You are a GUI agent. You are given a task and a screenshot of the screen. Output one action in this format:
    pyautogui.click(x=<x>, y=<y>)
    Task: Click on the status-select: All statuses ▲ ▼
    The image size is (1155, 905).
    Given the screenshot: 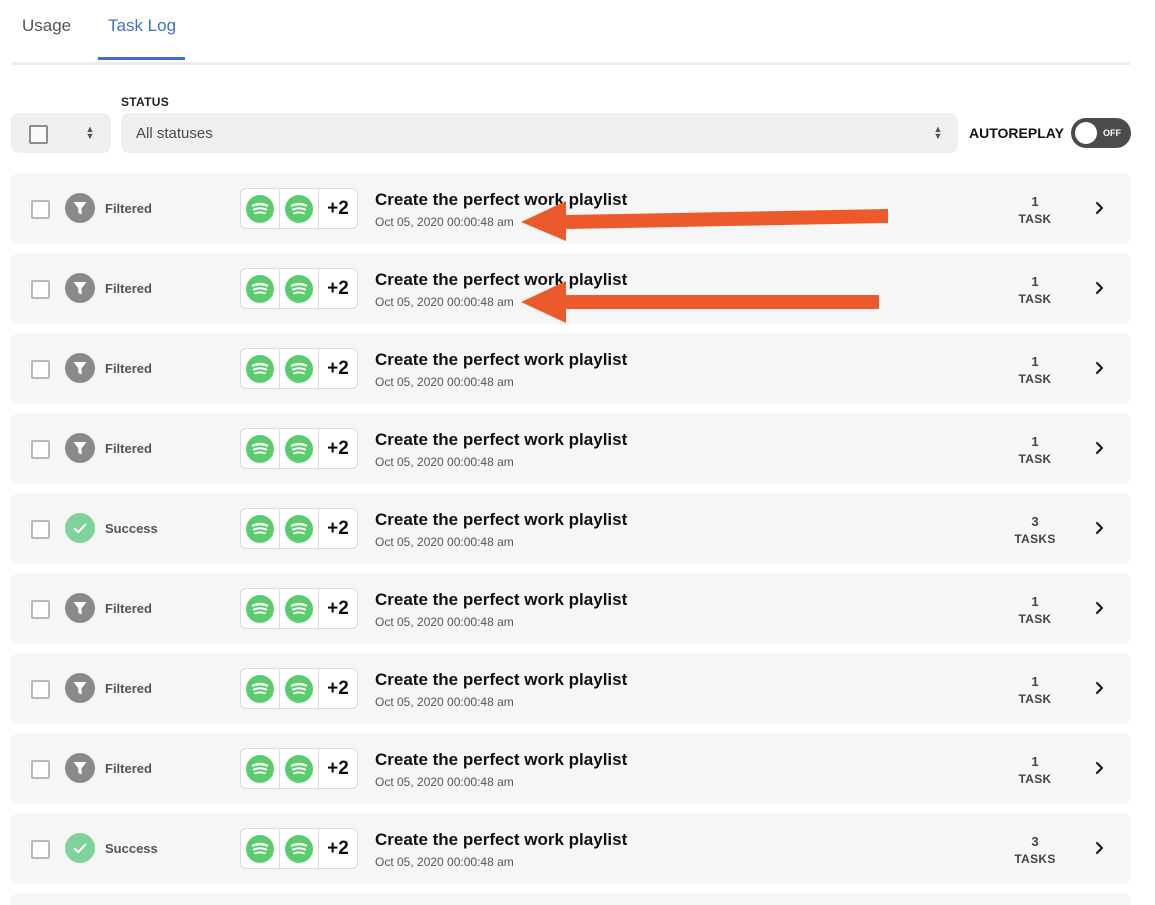 What is the action you would take?
    pyautogui.click(x=539, y=133)
    